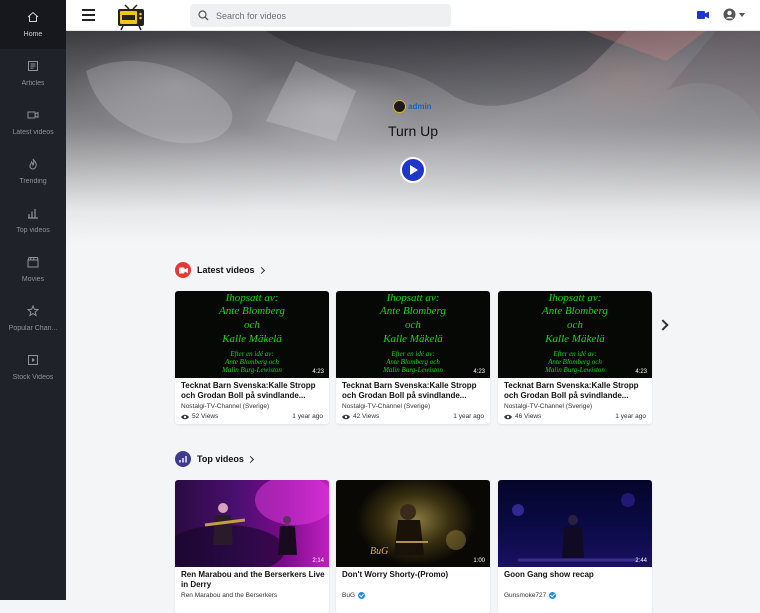 This screenshot has height=613, width=760. What do you see at coordinates (379, 551) in the screenshot?
I see `thumbnail-text: BuG` at bounding box center [379, 551].